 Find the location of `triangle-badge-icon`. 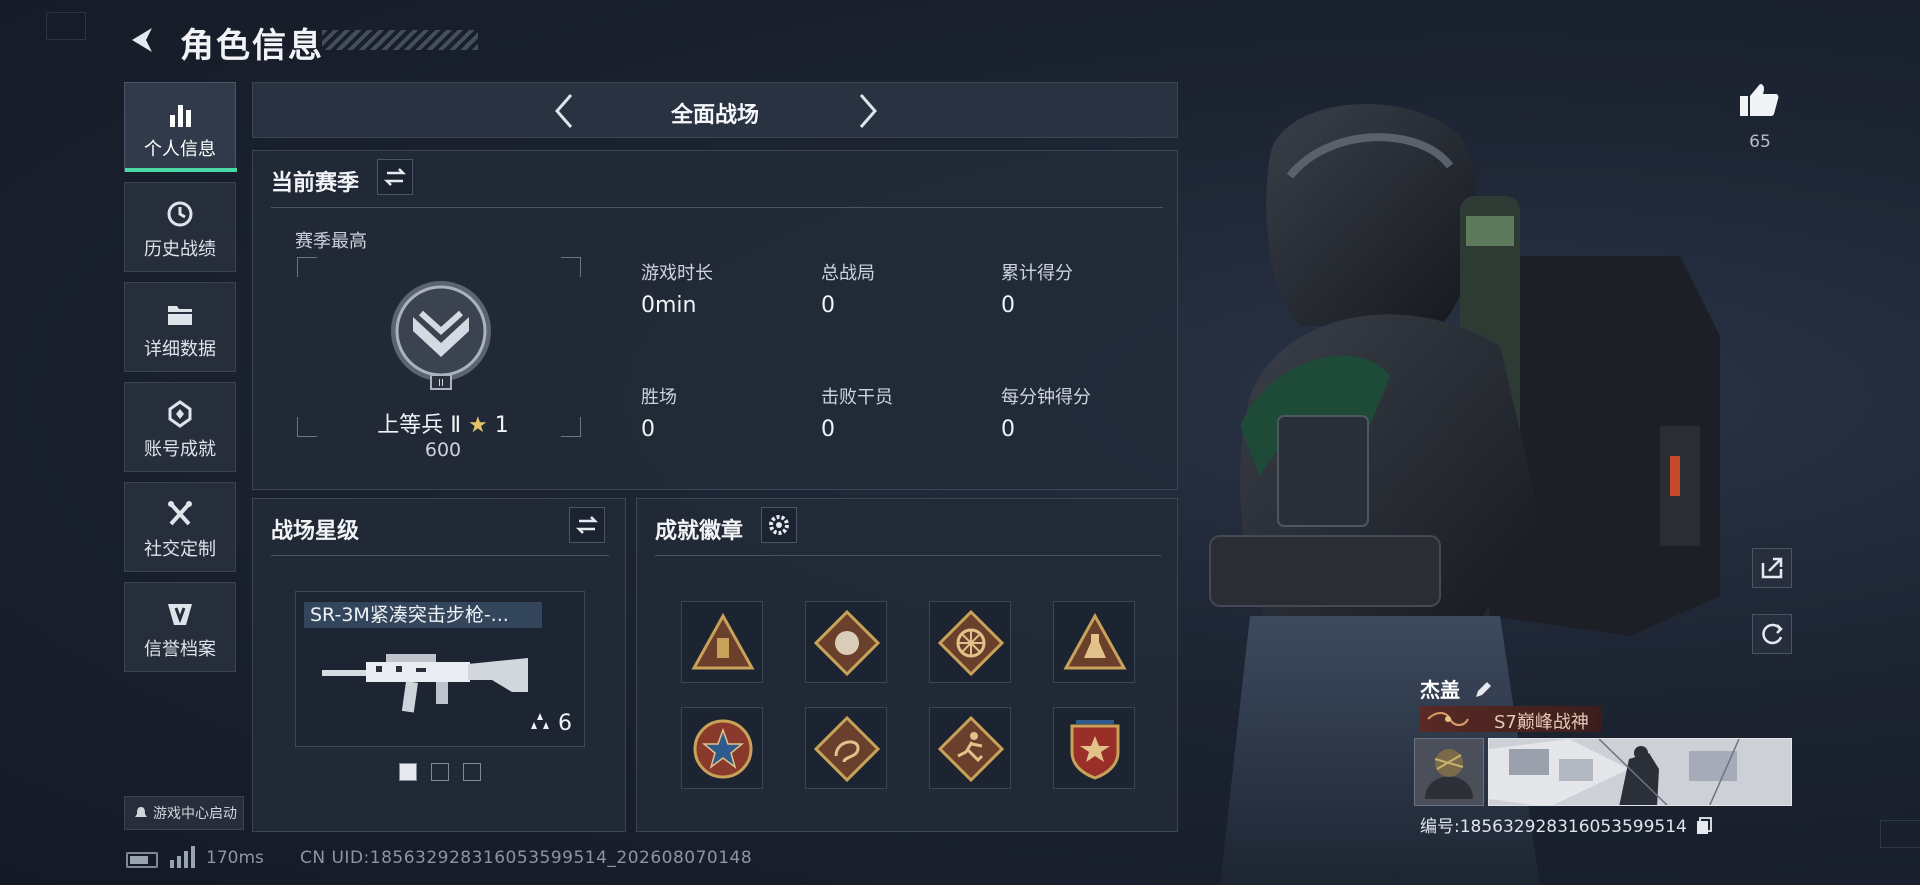

triangle-badge-icon is located at coordinates (723, 641).